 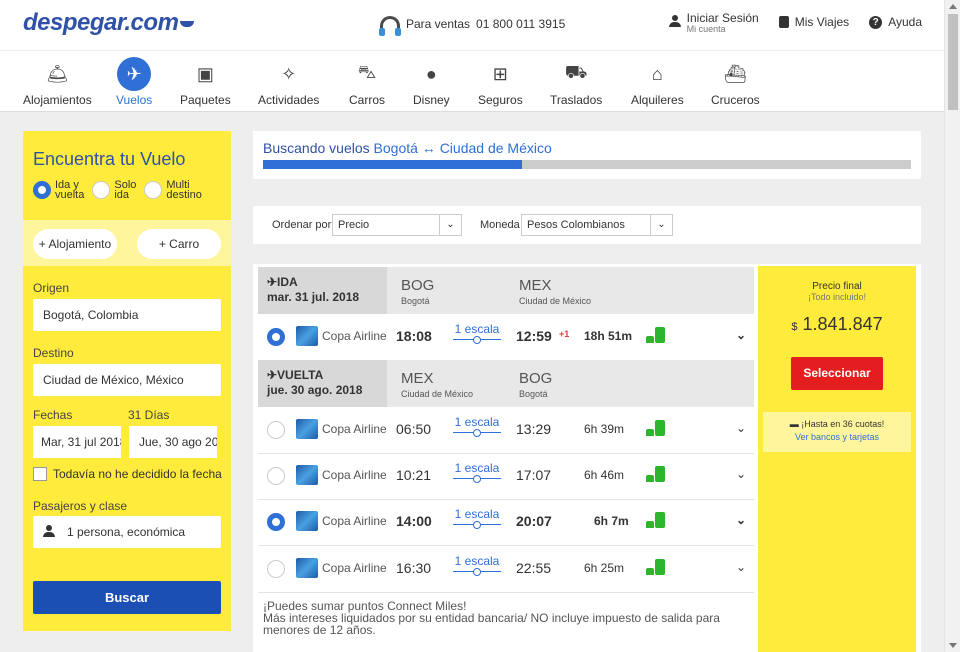 I want to click on user-icon, so click(x=674, y=21).